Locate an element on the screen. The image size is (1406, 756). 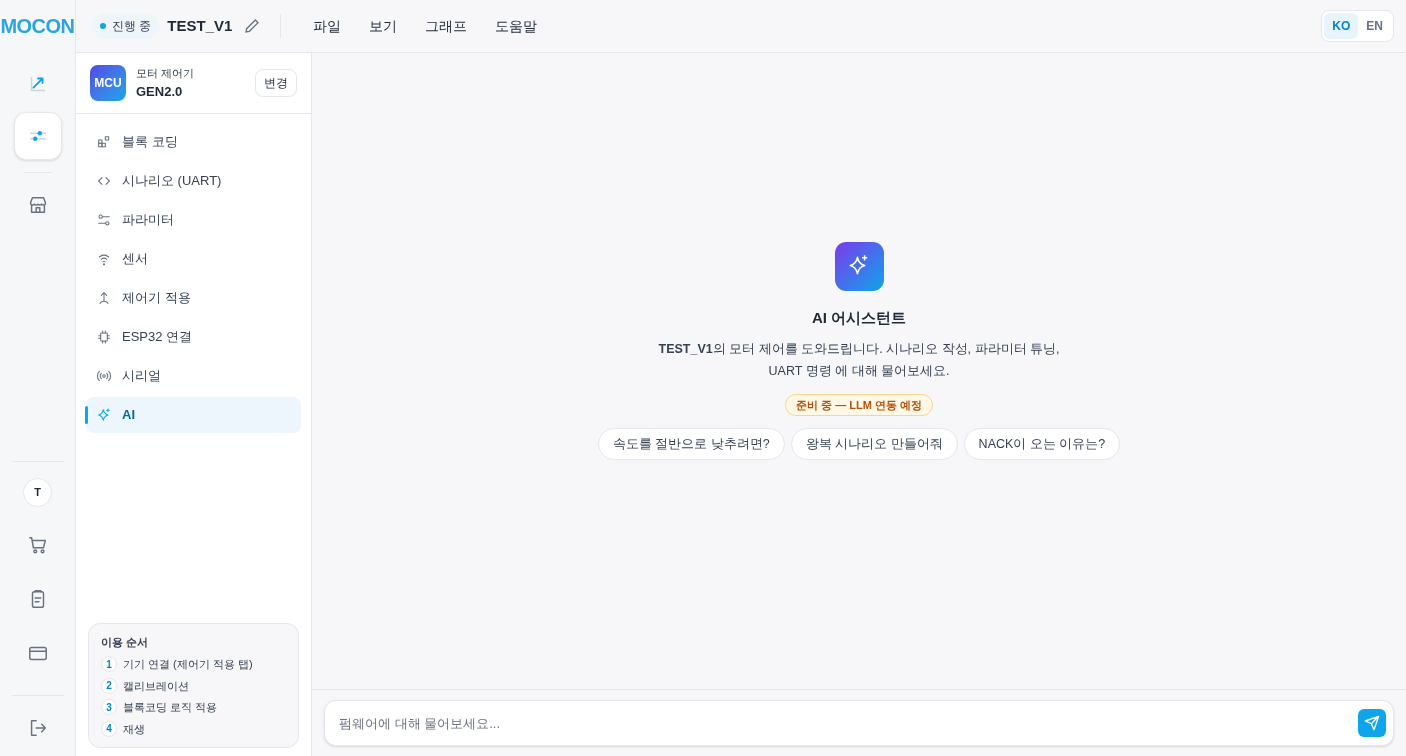
ai-sparkle-icon is located at coordinates (859, 266).